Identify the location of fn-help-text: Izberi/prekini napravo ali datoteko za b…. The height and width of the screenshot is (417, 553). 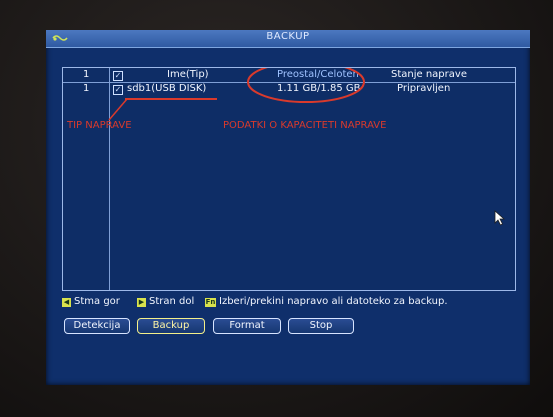
(333, 301).